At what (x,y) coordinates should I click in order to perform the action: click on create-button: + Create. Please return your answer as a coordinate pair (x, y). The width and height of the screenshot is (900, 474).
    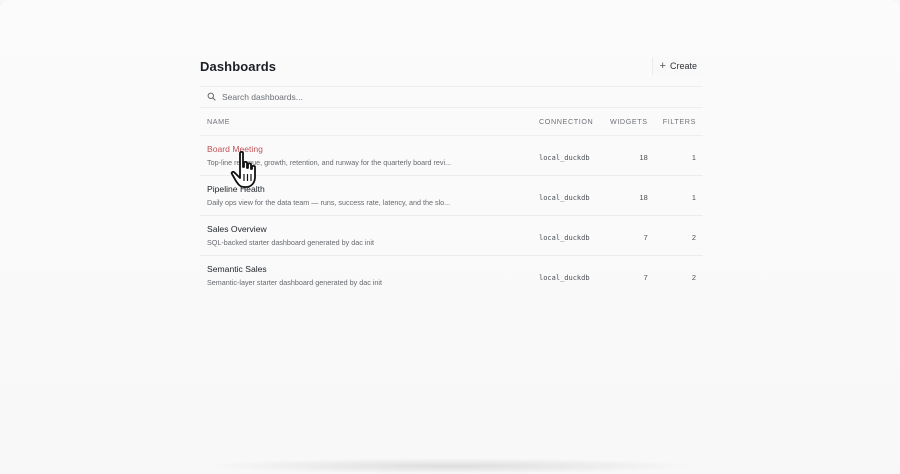
    Looking at the image, I should click on (677, 66).